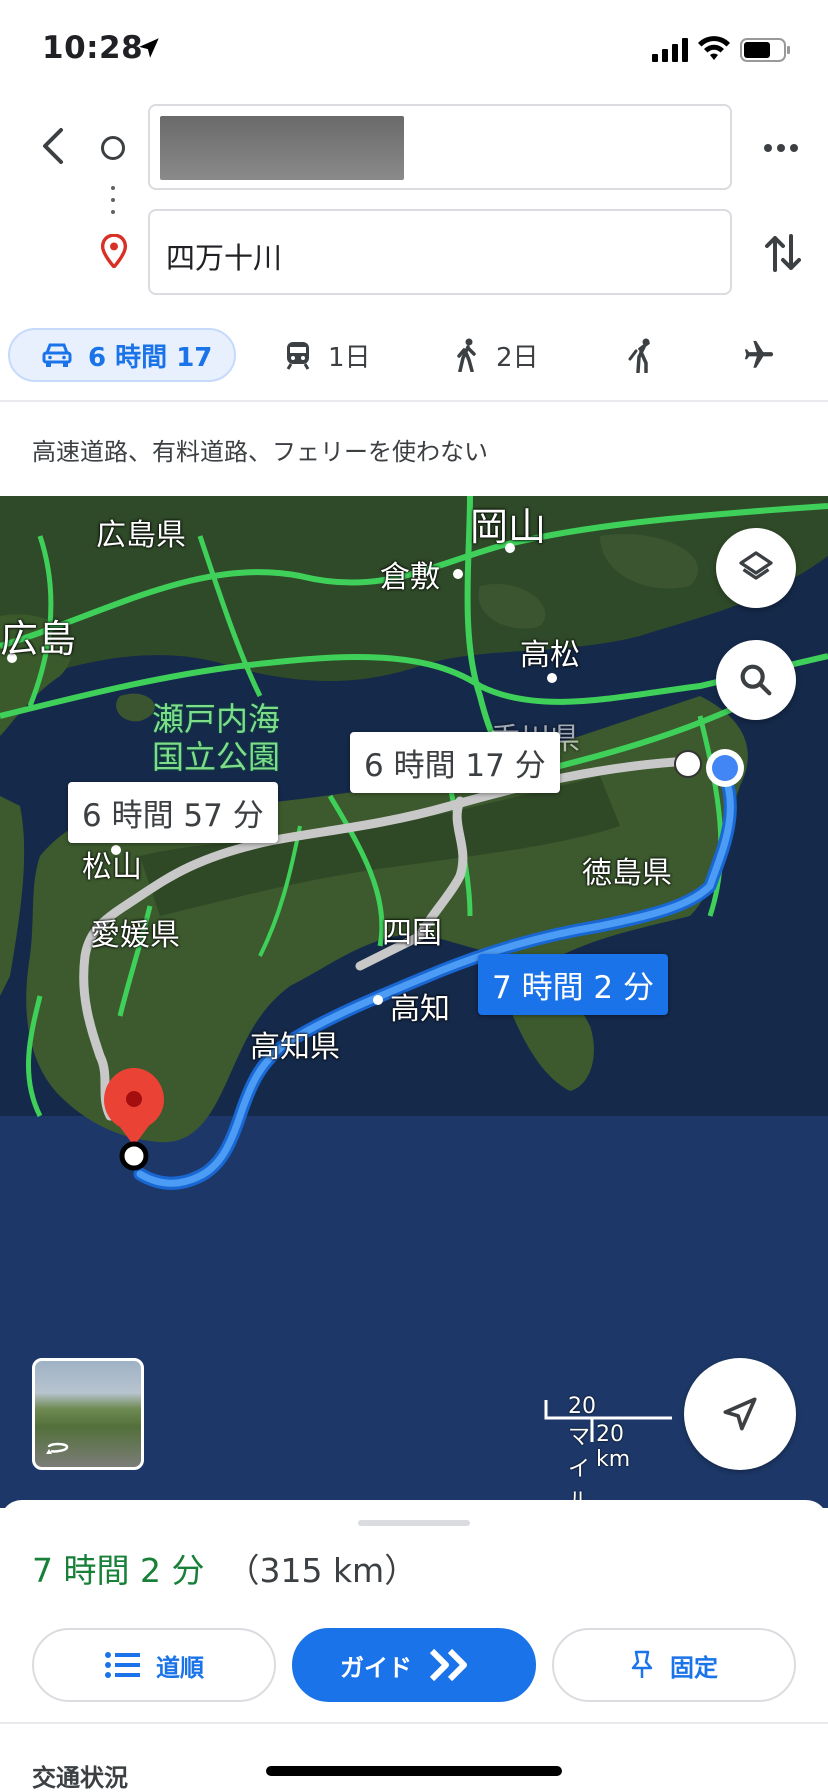 This screenshot has width=828, height=1792. Describe the element at coordinates (122, 1665) in the screenshot. I see `list-icon` at that location.